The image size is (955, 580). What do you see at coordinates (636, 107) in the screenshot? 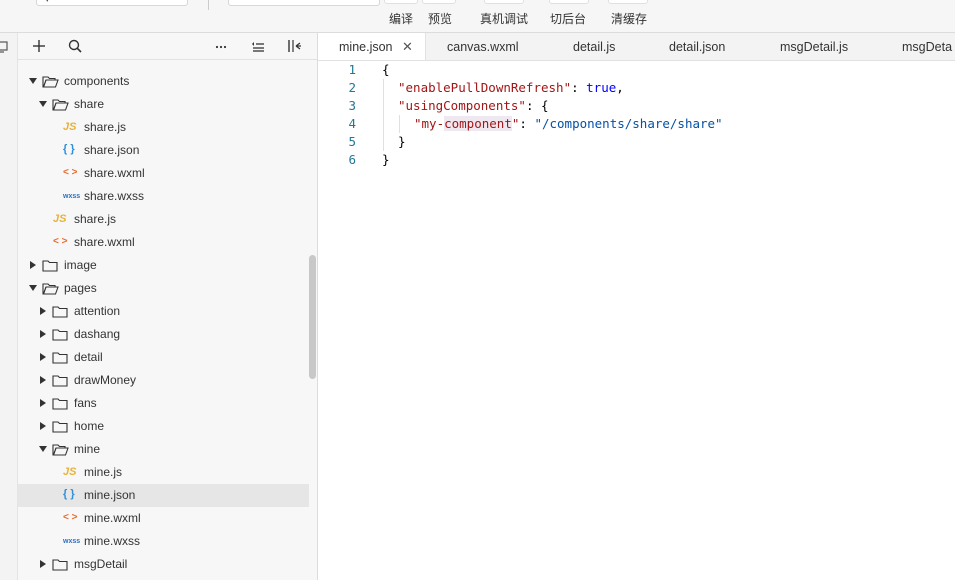
I see `code-line: 3 "usingComponents": {` at bounding box center [636, 107].